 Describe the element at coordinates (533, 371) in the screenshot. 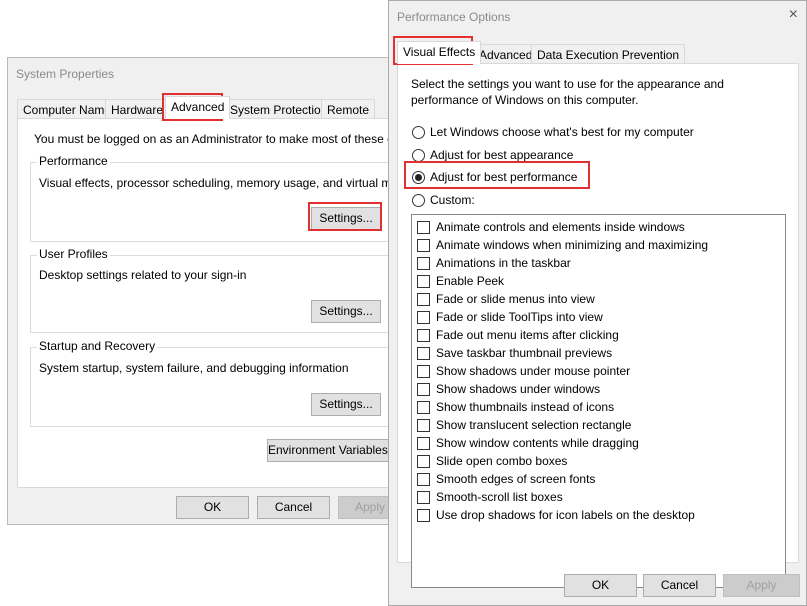

I see `effect-label: Show shadows under mouse pointer` at that location.